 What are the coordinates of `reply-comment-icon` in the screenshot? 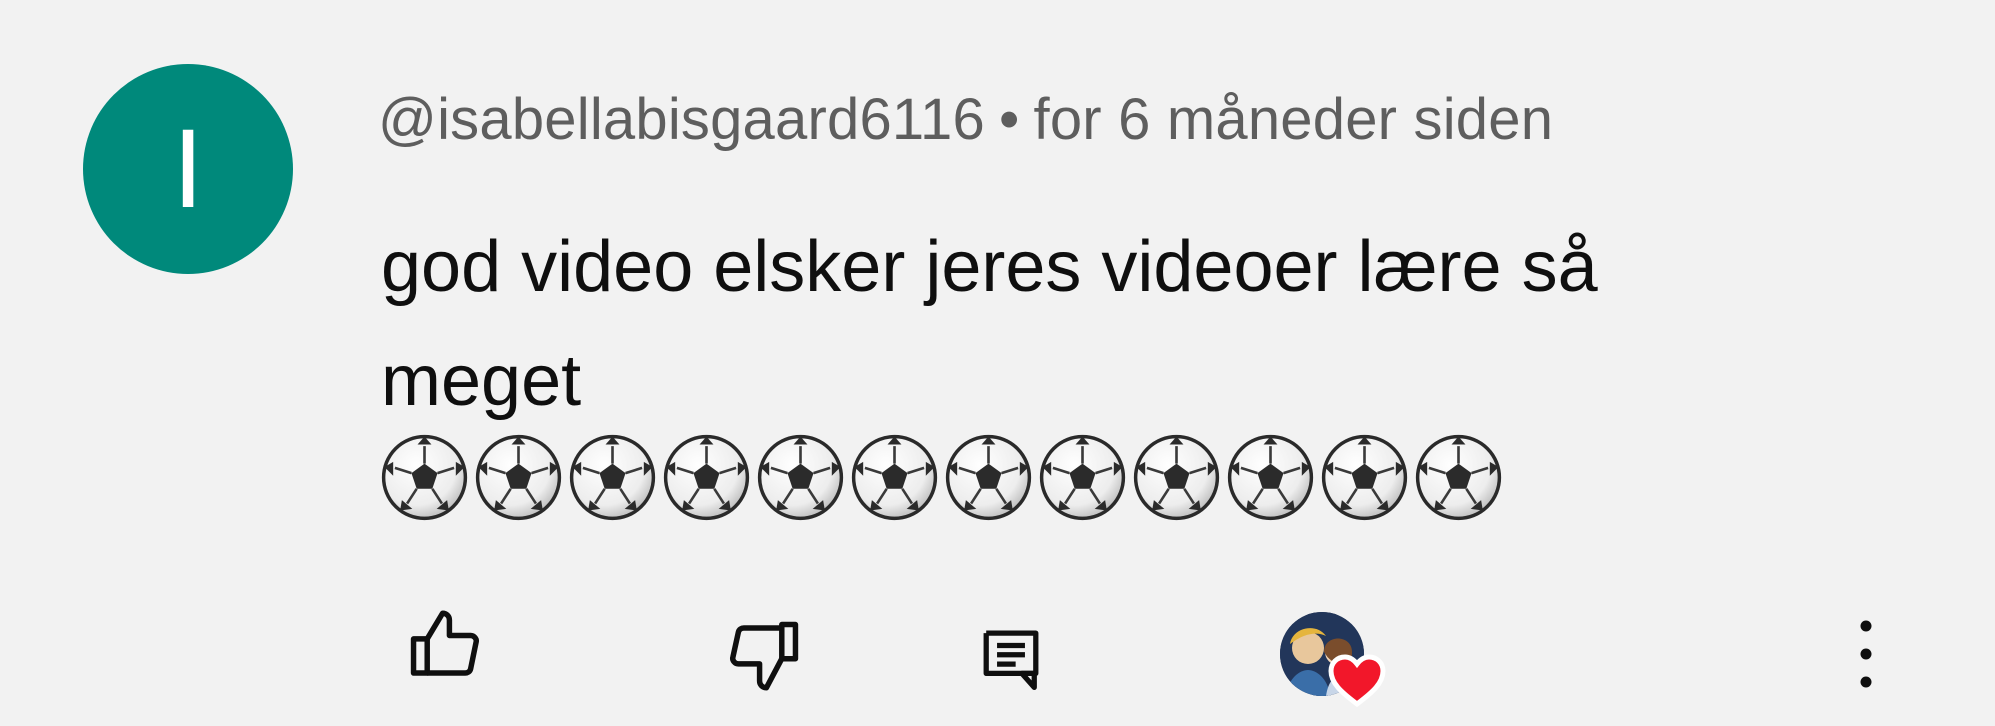 It's located at (1011, 660).